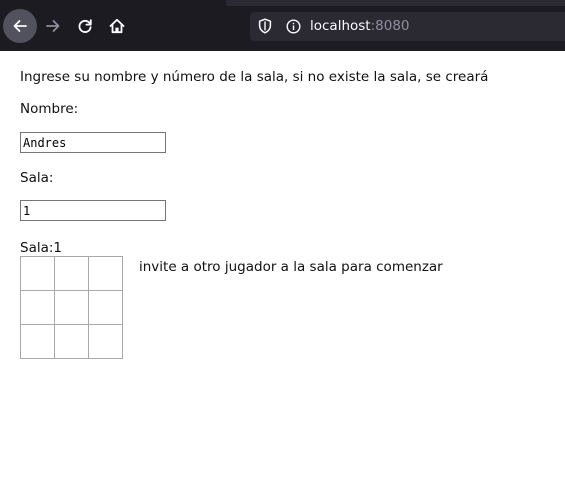 Image resolution: width=565 pixels, height=492 pixels. I want to click on room-input, so click(93, 210).